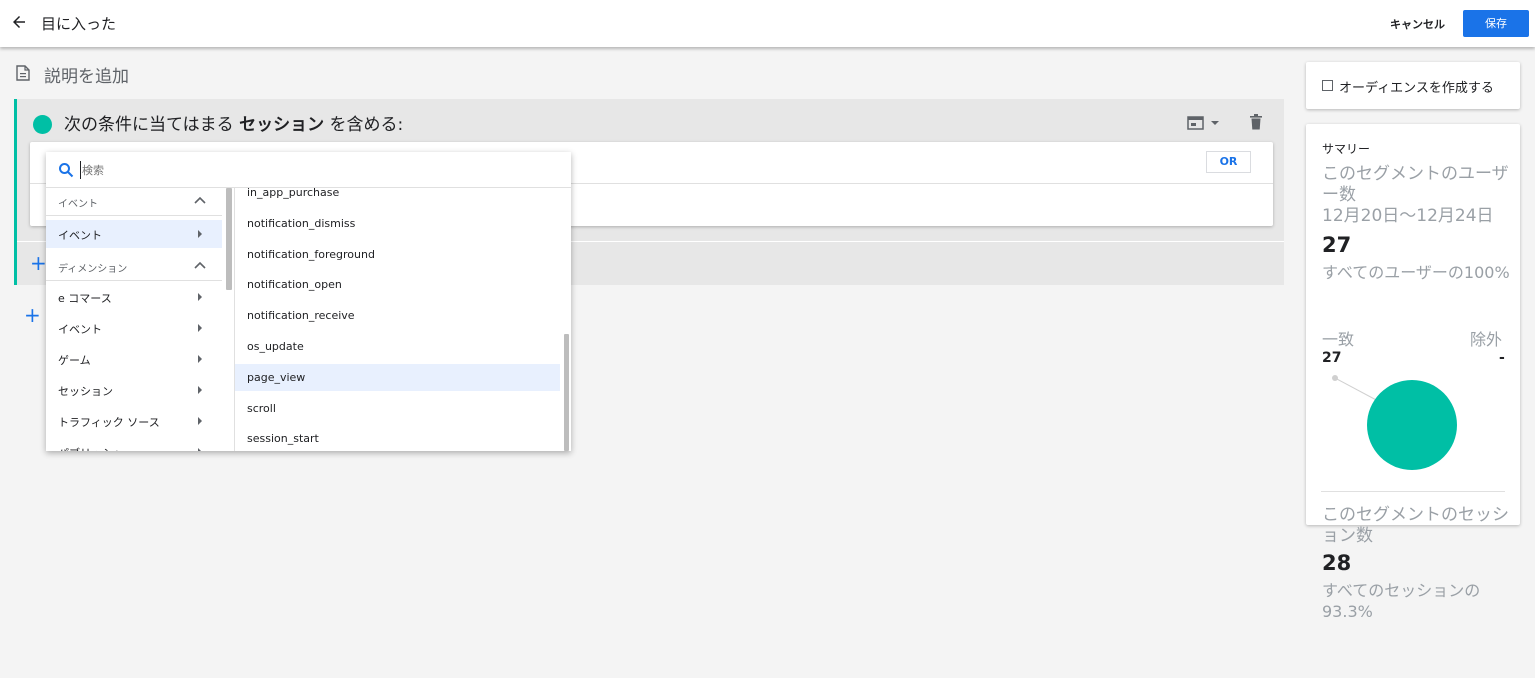  Describe the element at coordinates (1337, 563) in the screenshot. I see `summary-sessions-value: 28` at that location.